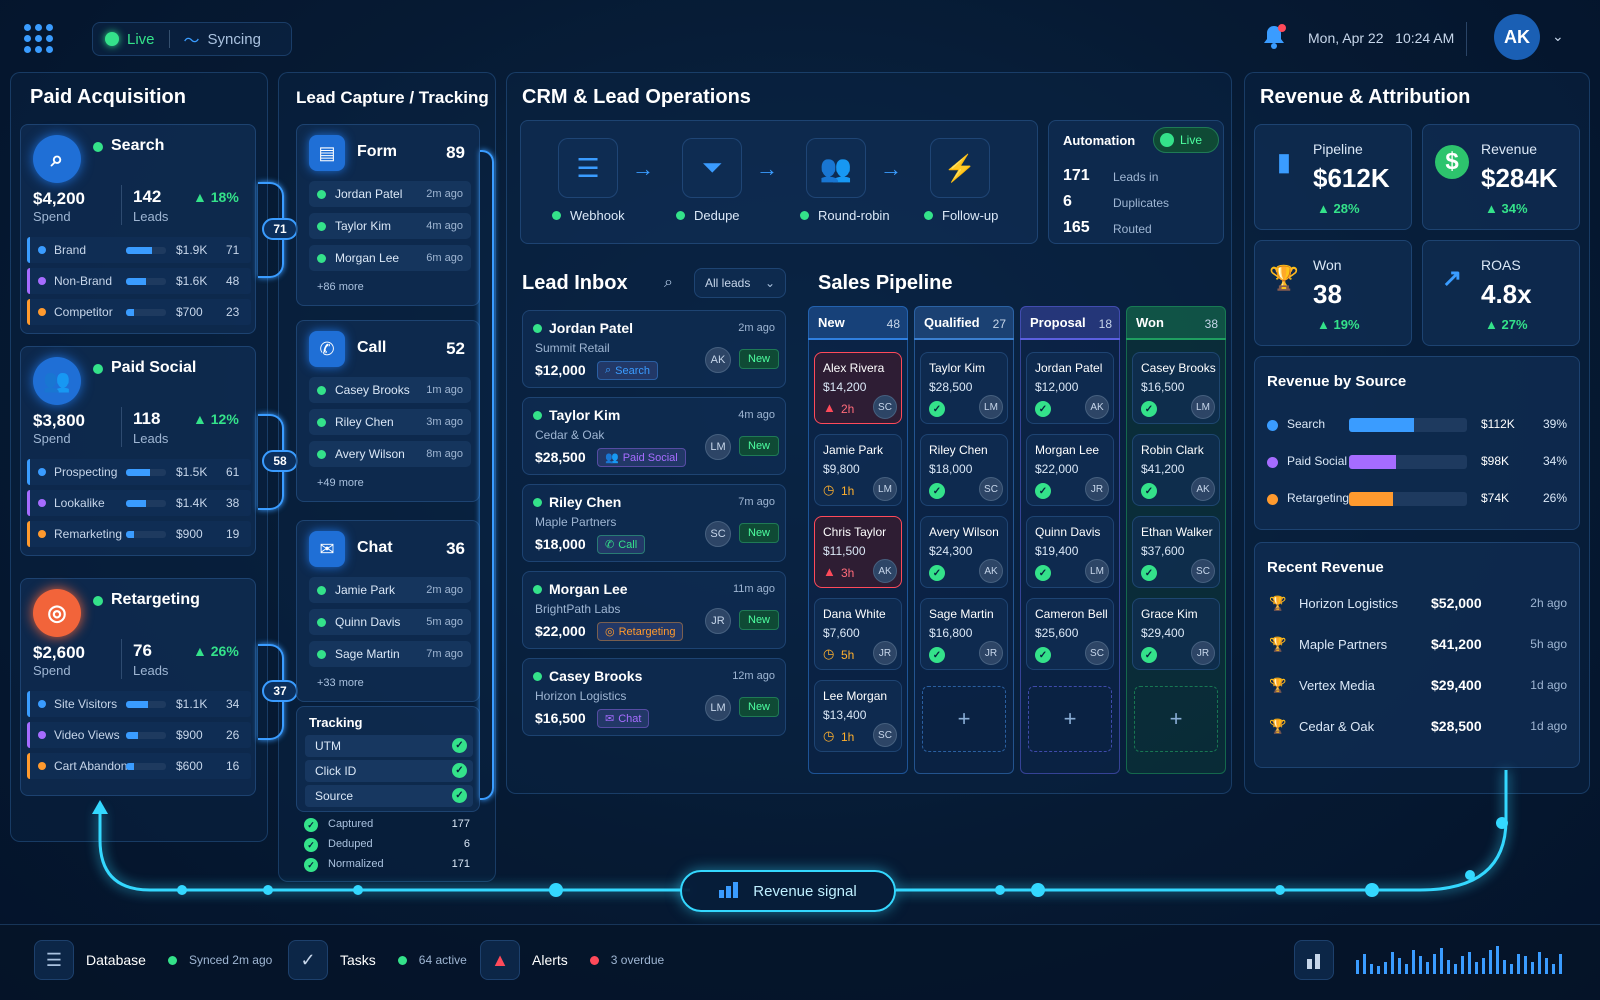  What do you see at coordinates (390, 454) in the screenshot?
I see `captured-lead-row: Avery Wilson 8m ago` at bounding box center [390, 454].